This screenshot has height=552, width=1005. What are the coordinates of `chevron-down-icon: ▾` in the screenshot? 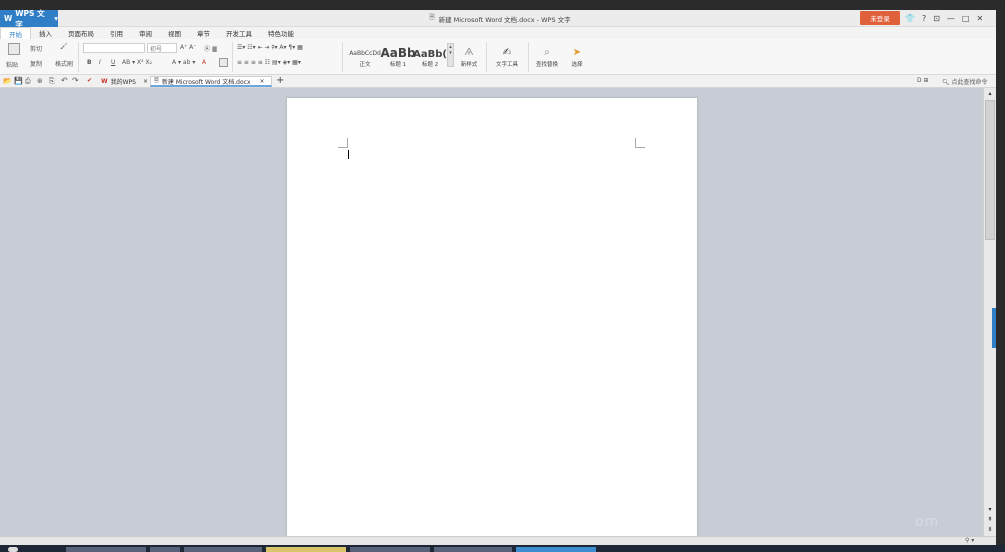 It's located at (56, 18).